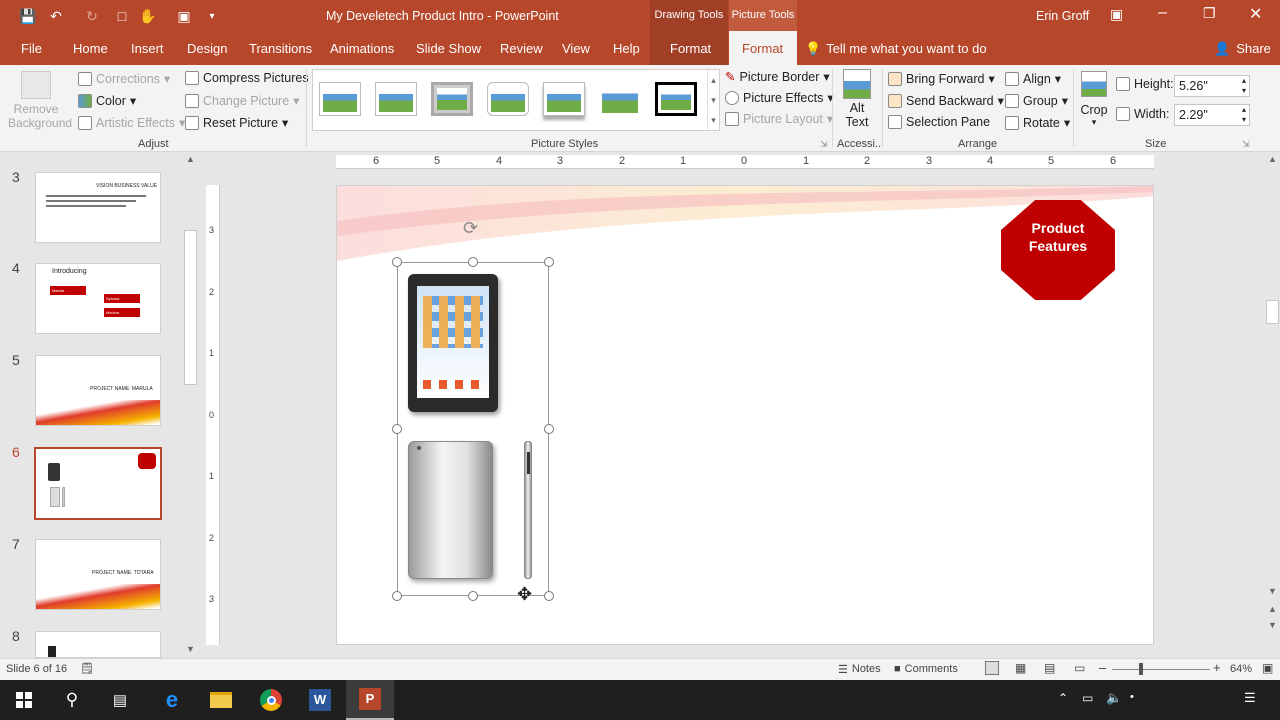 The width and height of the screenshot is (1280, 720). What do you see at coordinates (1063, 698) in the screenshot?
I see `show-hidden-icons: ⌃` at bounding box center [1063, 698].